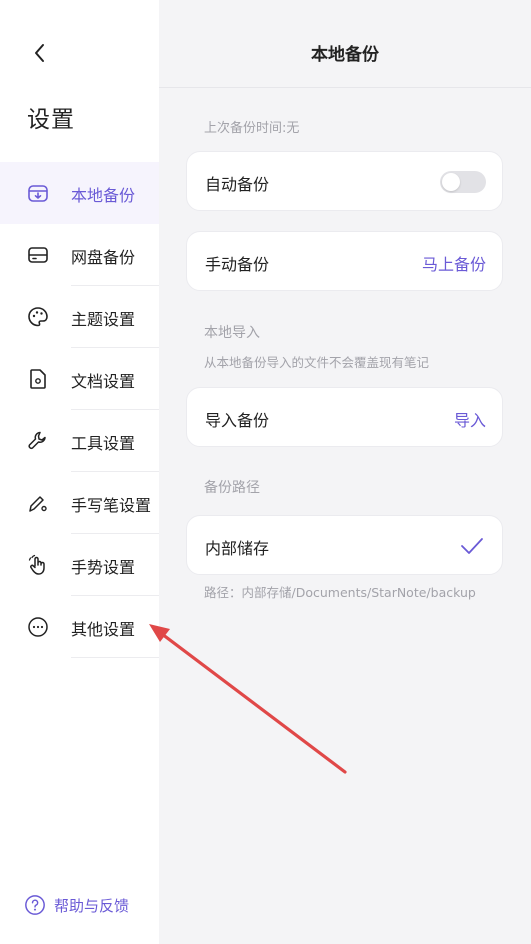  I want to click on sidebar-item-label: 手写笔设置, so click(111, 505).